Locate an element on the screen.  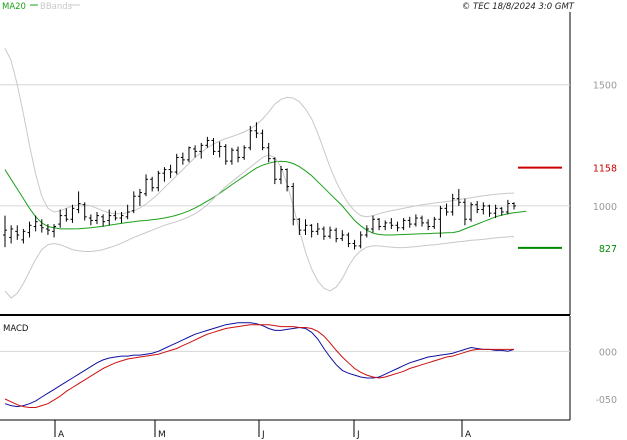
x-tick-label: M is located at coordinates (162, 435).